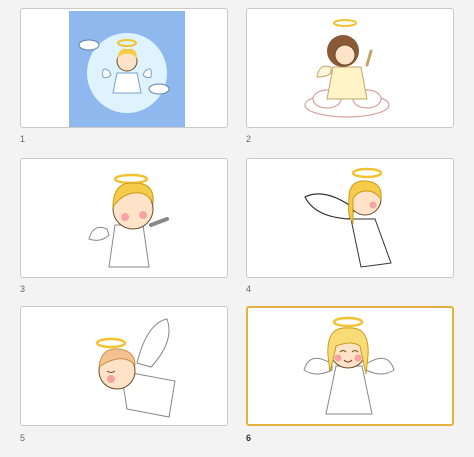  What do you see at coordinates (23, 289) in the screenshot?
I see `slide-number-3: 3` at bounding box center [23, 289].